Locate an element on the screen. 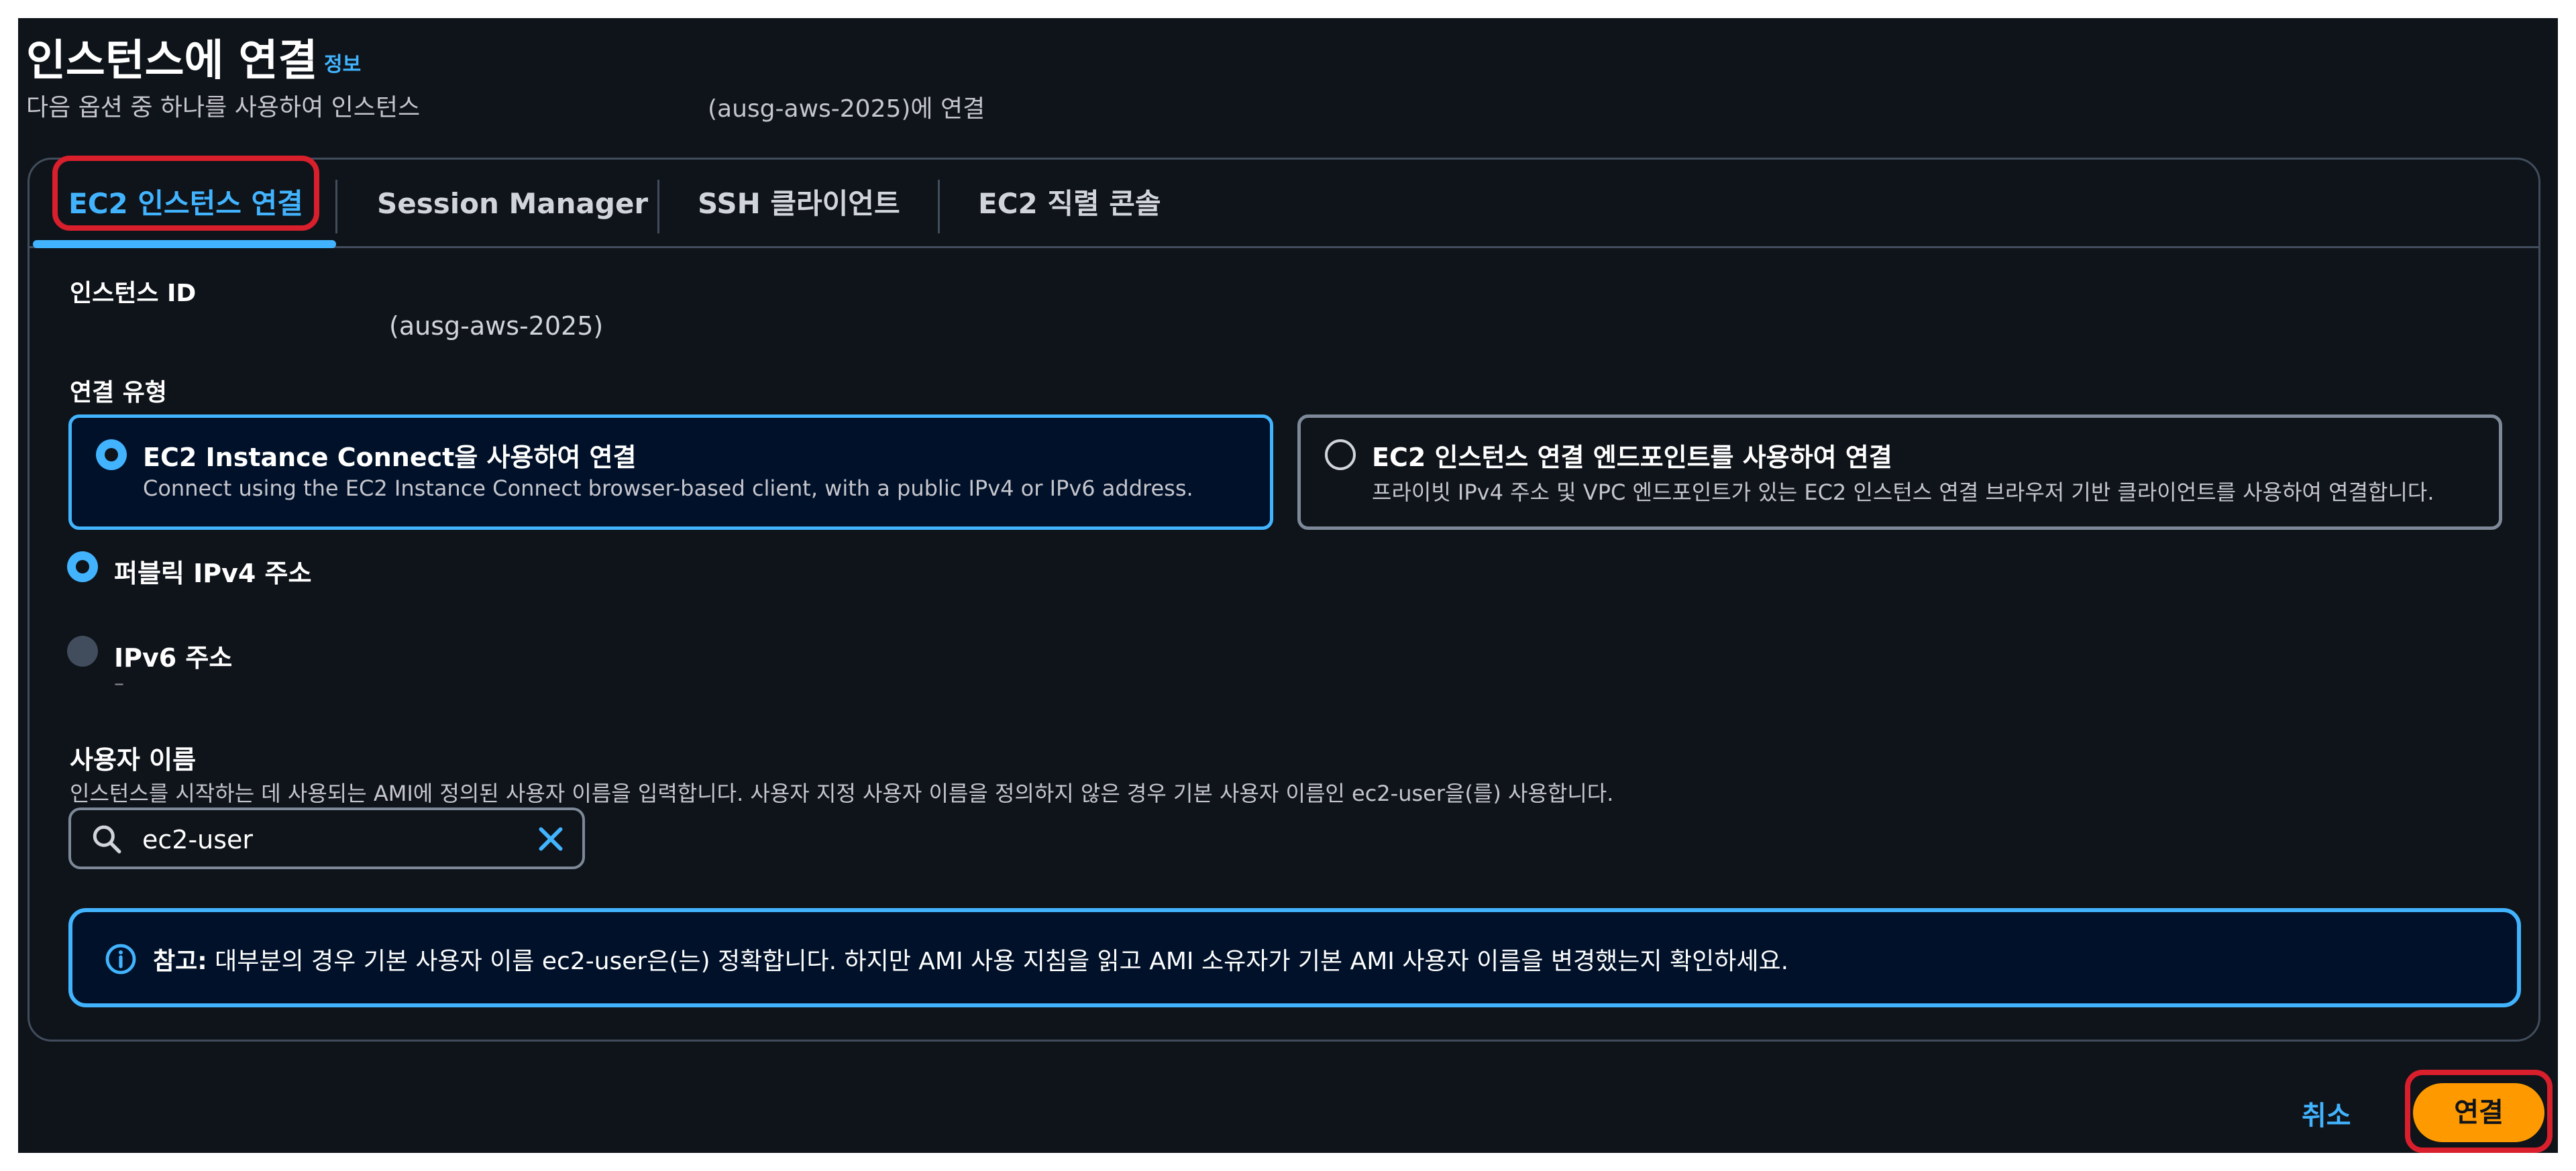 The height and width of the screenshot is (1171, 2576). search-icon is located at coordinates (107, 839).